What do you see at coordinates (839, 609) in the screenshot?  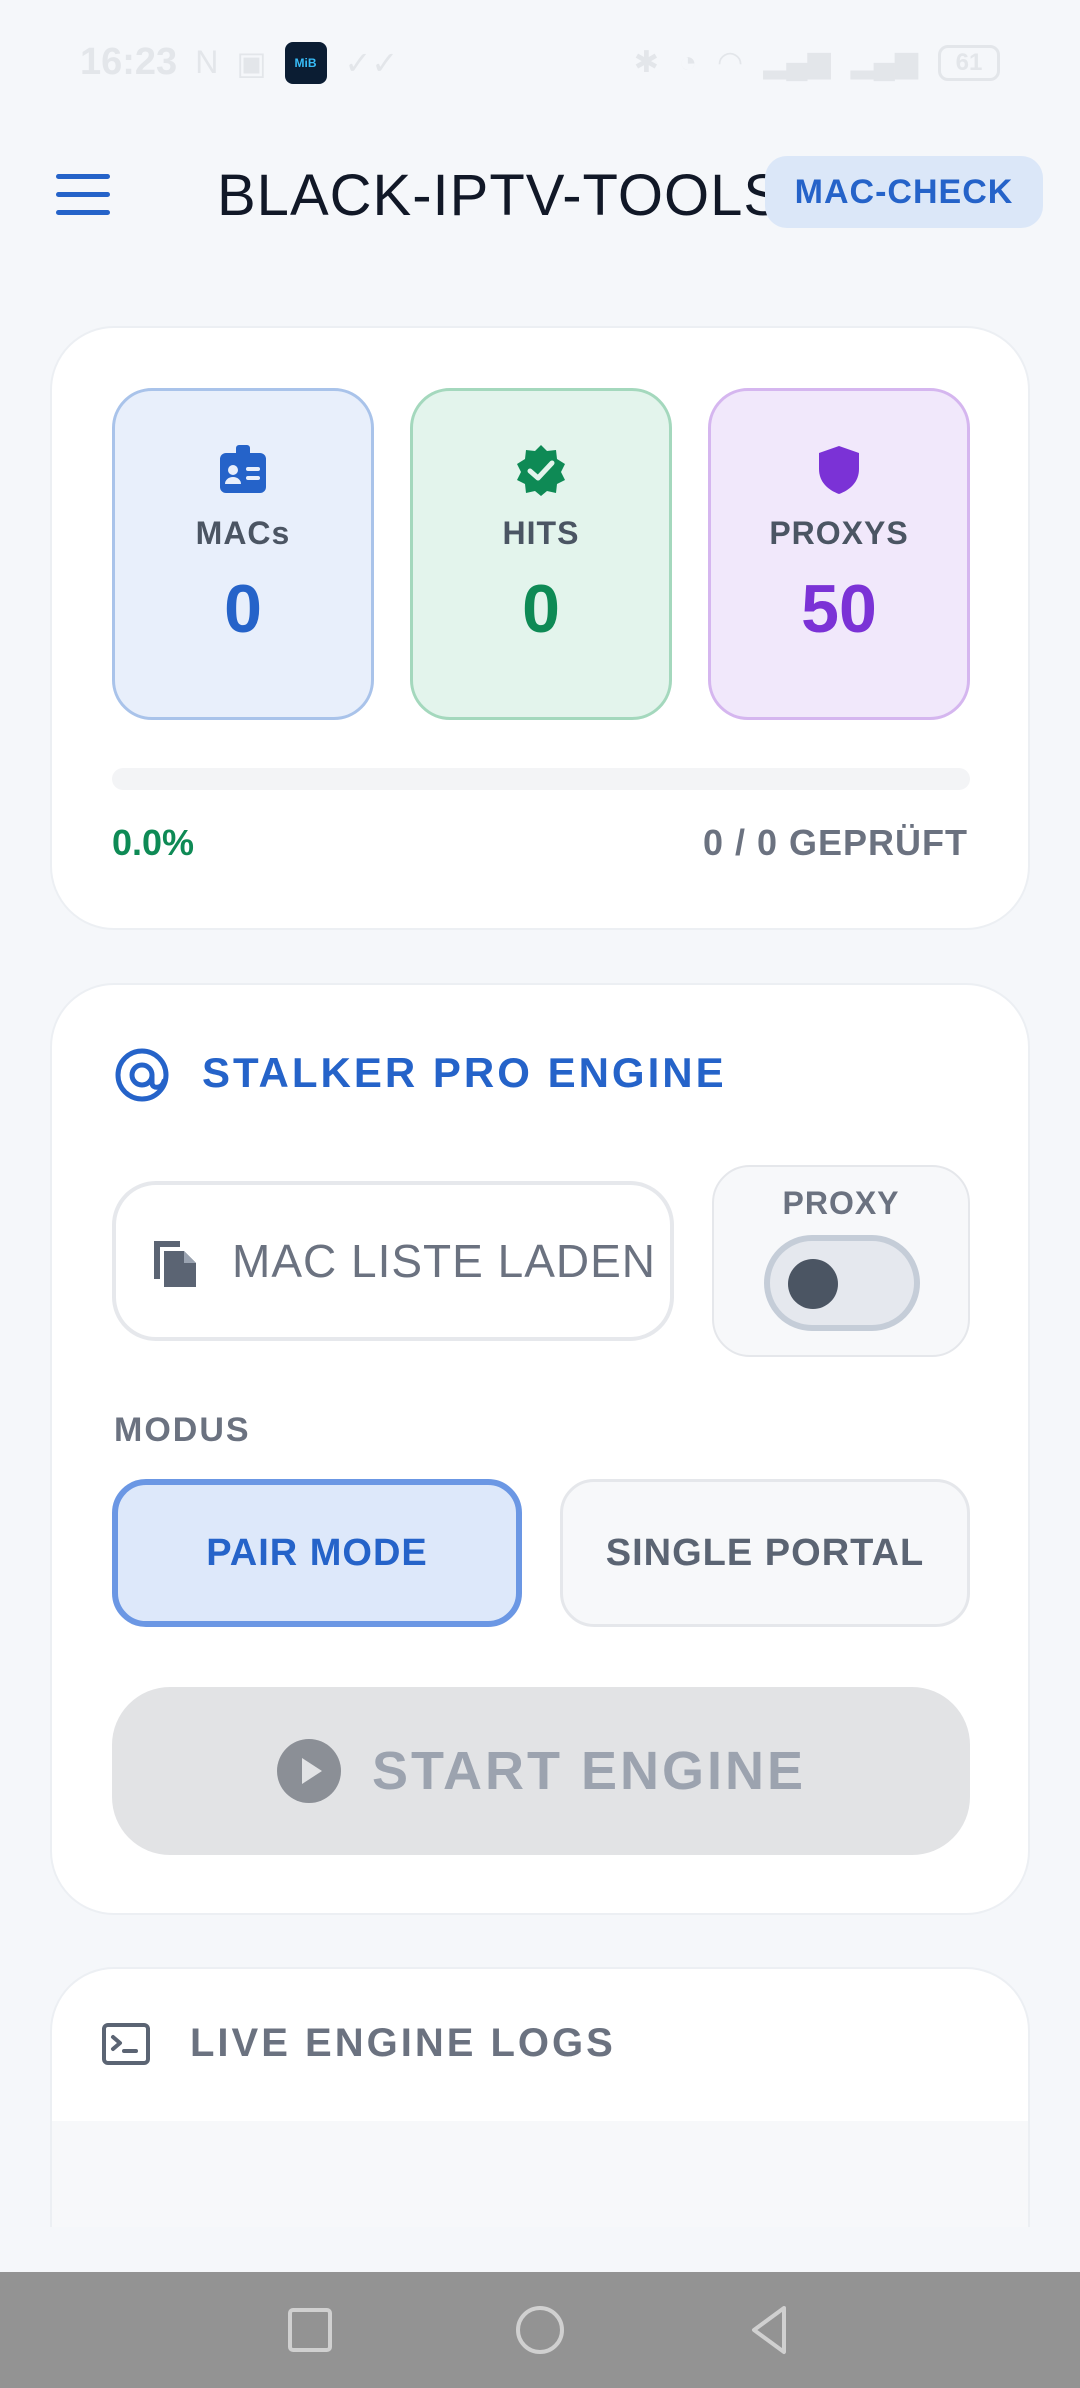 I see `stat-proxys-value: 50` at bounding box center [839, 609].